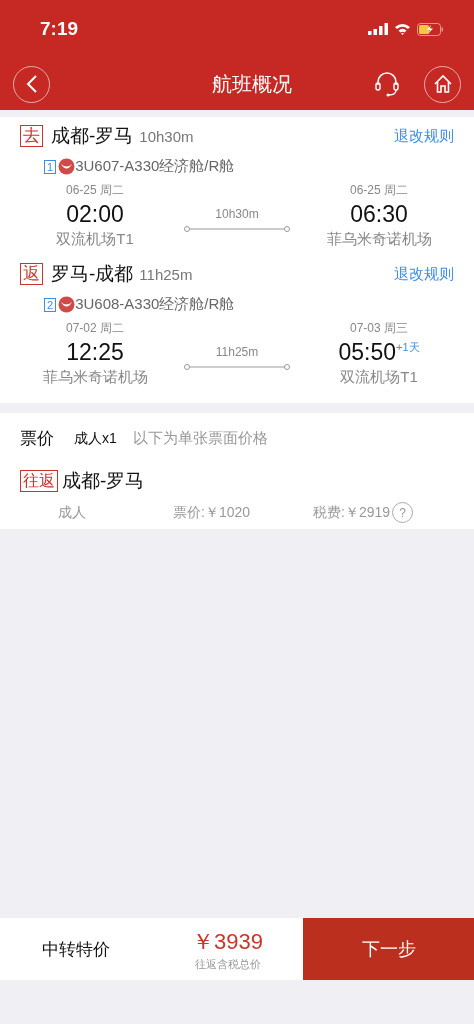 The image size is (474, 1024). I want to click on direction-badge: 去, so click(31, 136).